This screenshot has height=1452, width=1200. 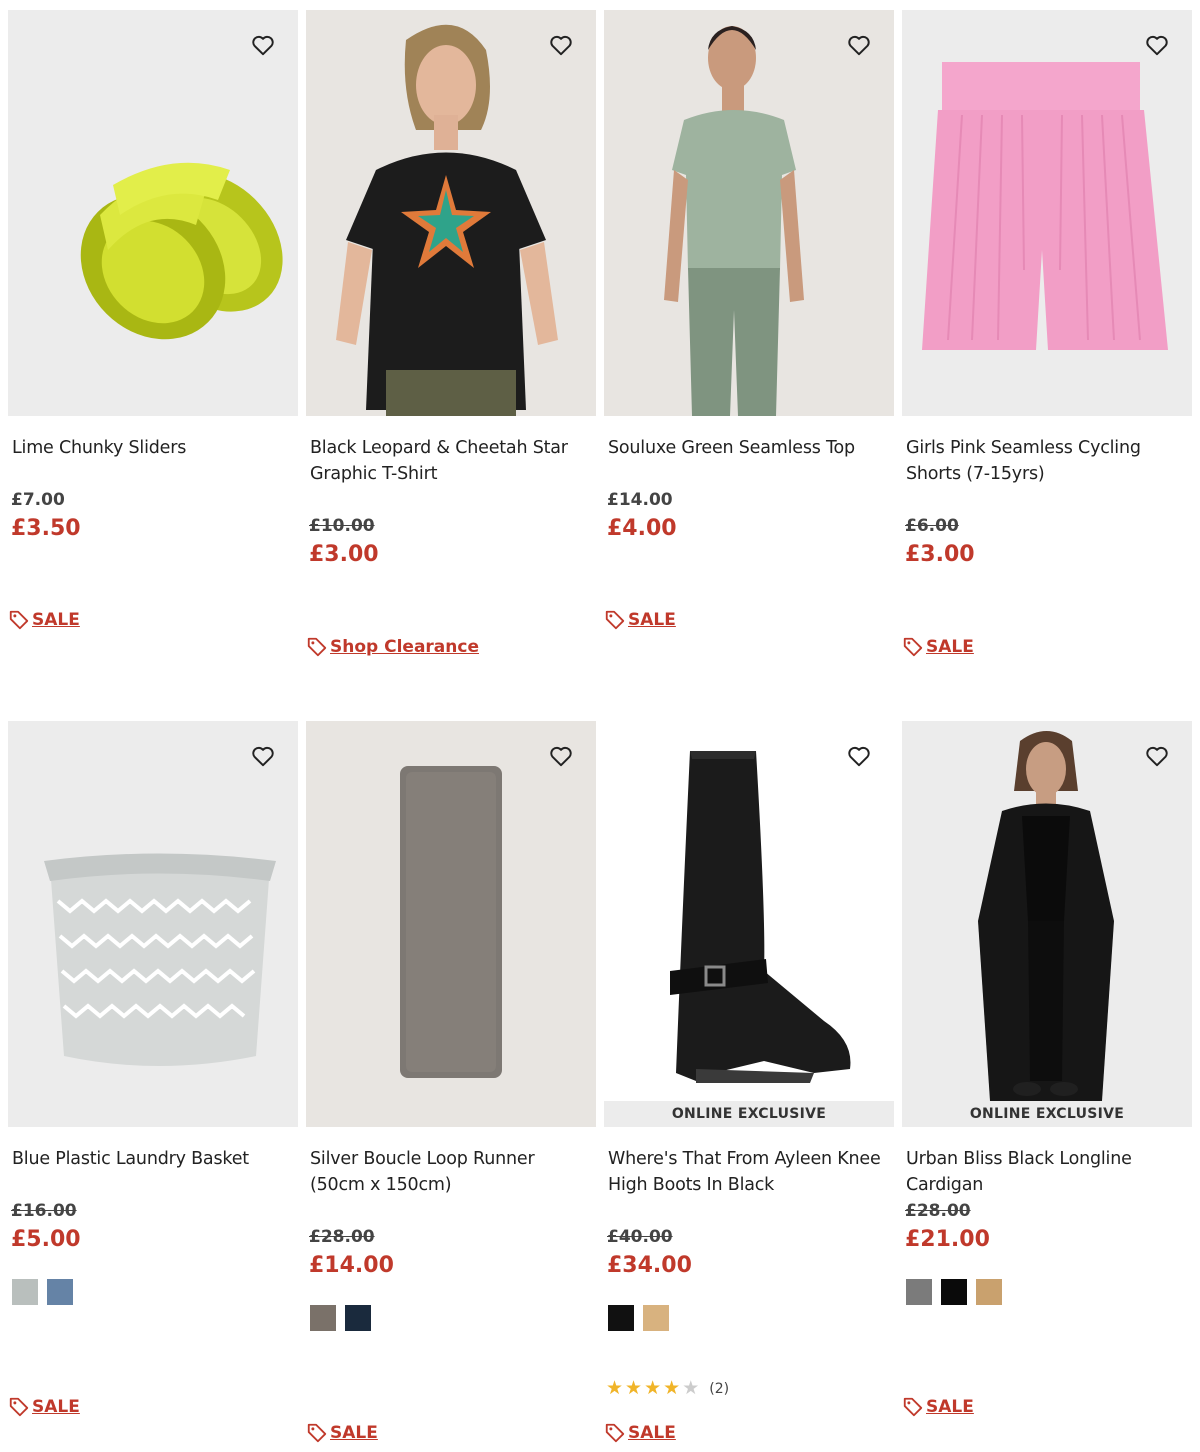 What do you see at coordinates (46, 528) in the screenshot?
I see `sale-price: £3.50` at bounding box center [46, 528].